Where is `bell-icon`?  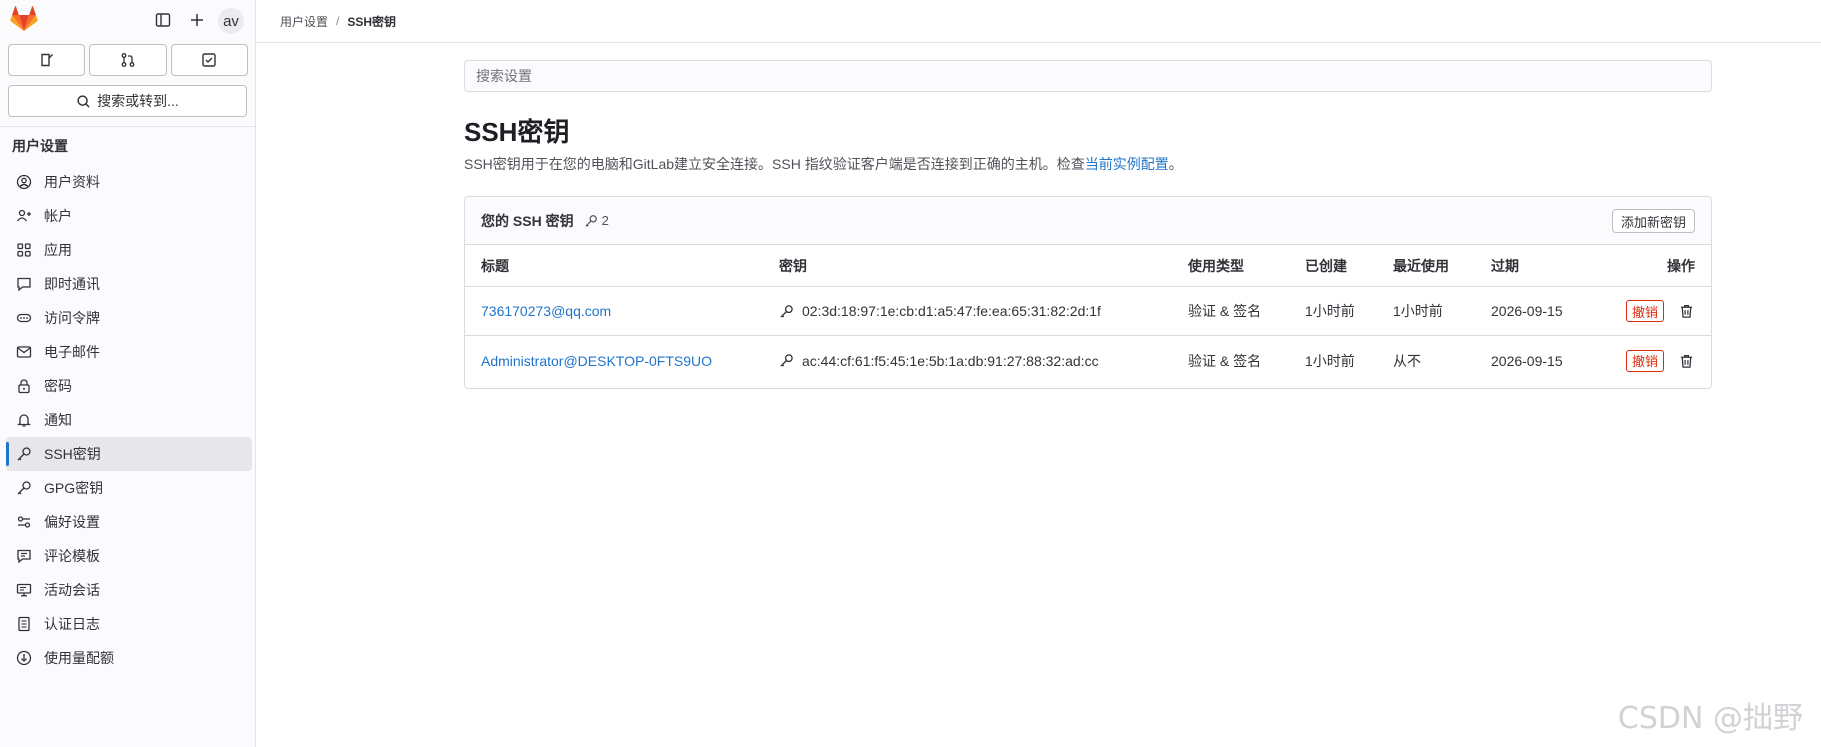 bell-icon is located at coordinates (24, 420).